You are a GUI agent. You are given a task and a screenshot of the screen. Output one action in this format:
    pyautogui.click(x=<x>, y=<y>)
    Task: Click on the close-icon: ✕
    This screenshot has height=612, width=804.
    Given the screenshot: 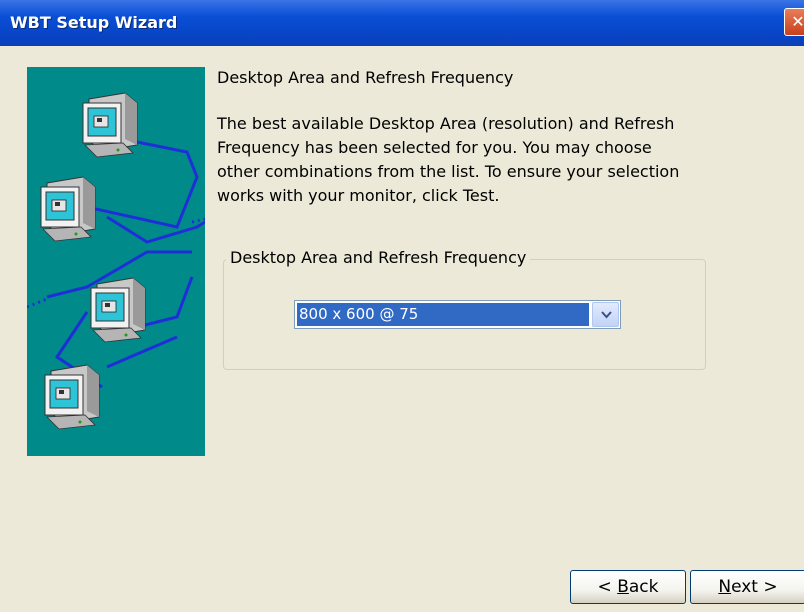 What is the action you would take?
    pyautogui.click(x=797, y=21)
    